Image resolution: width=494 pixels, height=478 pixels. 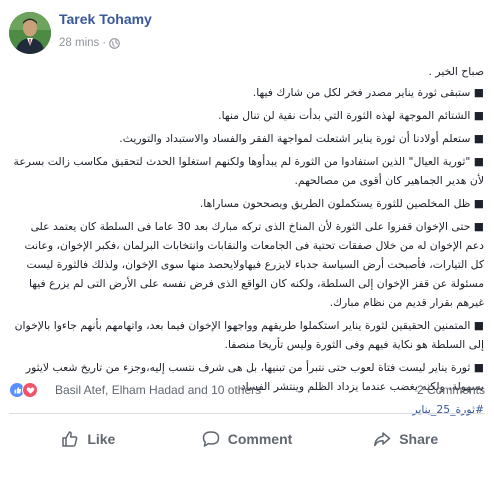 What do you see at coordinates (158, 390) in the screenshot?
I see `reaction-names: Basil Atef, Elham Hadad and 10 others` at bounding box center [158, 390].